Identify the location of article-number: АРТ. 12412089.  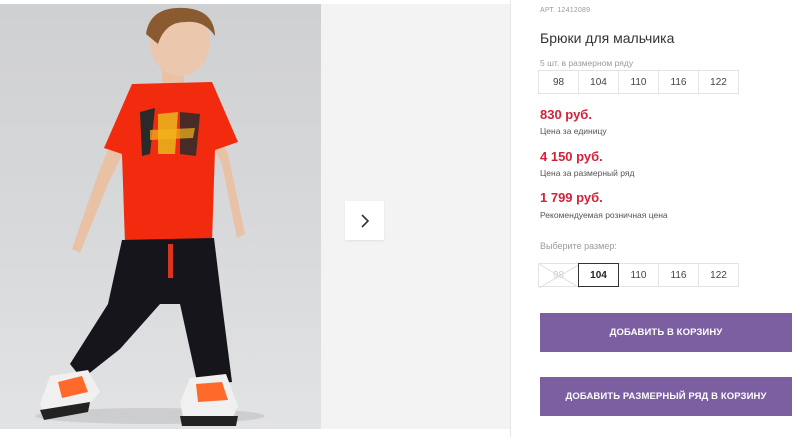
(565, 10).